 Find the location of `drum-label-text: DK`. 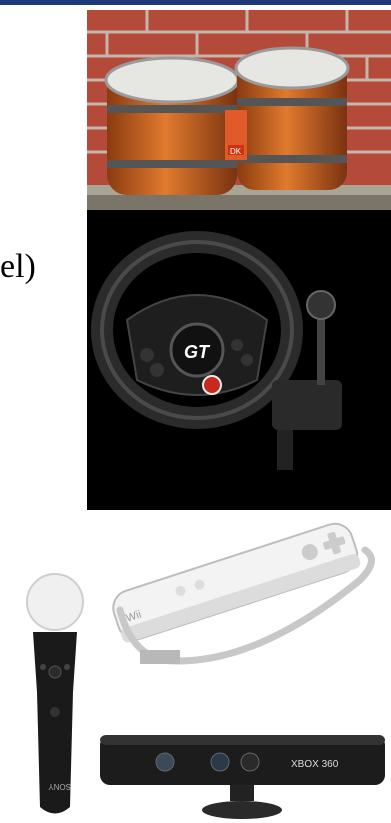

drum-label-text: DK is located at coordinates (236, 151).